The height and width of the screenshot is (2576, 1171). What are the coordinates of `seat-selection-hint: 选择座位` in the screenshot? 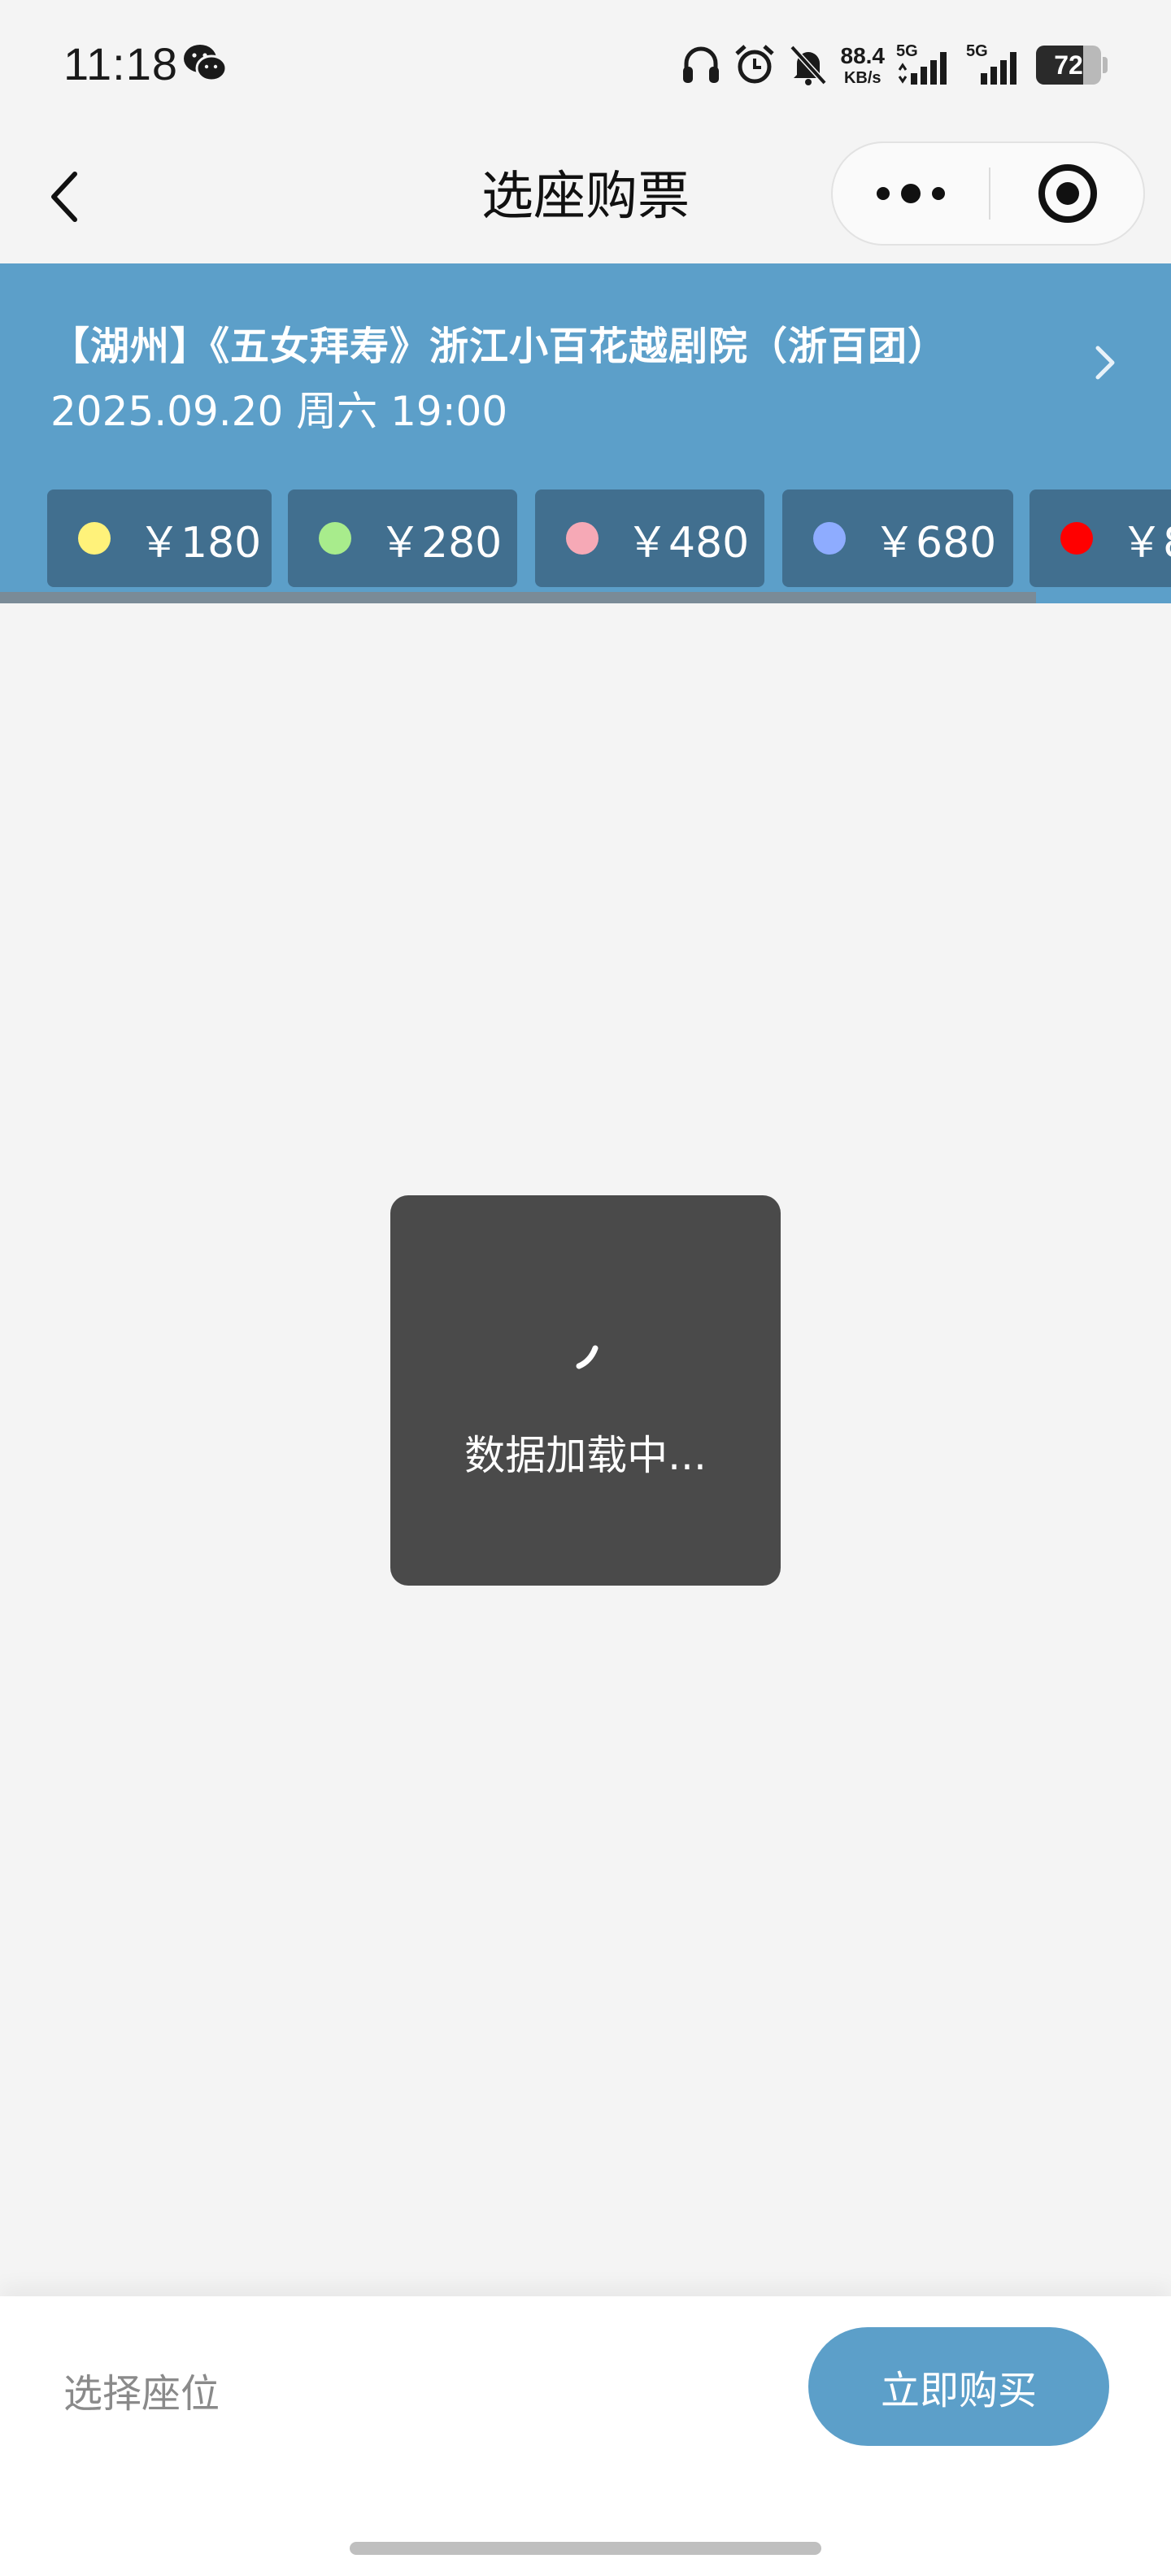 It's located at (141, 2394).